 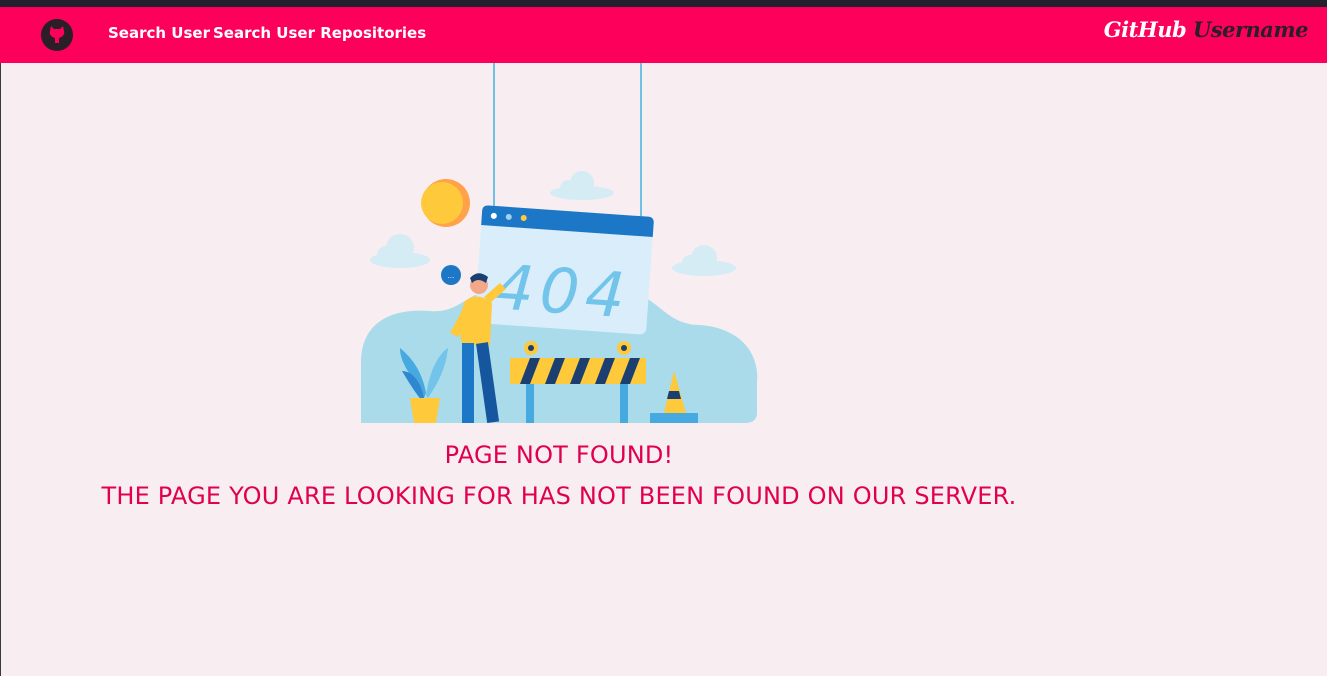 I want to click on page-left-border, so click(x=0, y=369).